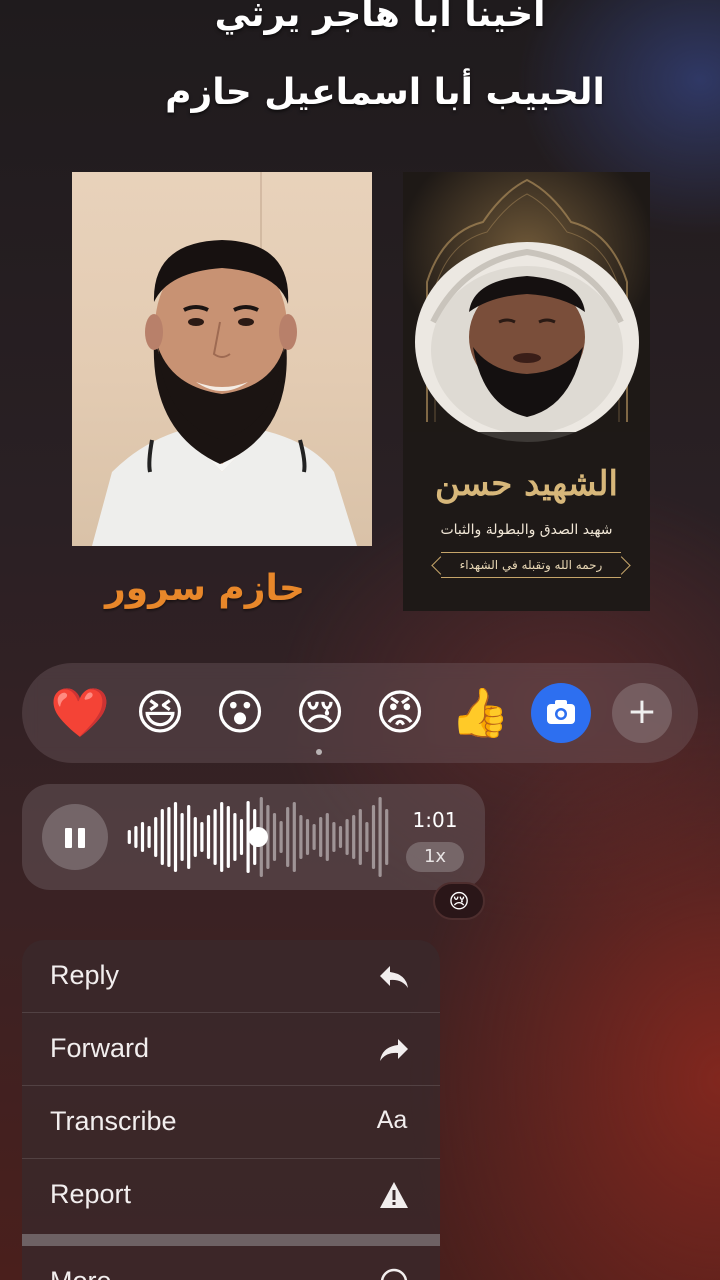 Image resolution: width=720 pixels, height=1280 pixels. What do you see at coordinates (394, 976) in the screenshot?
I see `reply-icon` at bounding box center [394, 976].